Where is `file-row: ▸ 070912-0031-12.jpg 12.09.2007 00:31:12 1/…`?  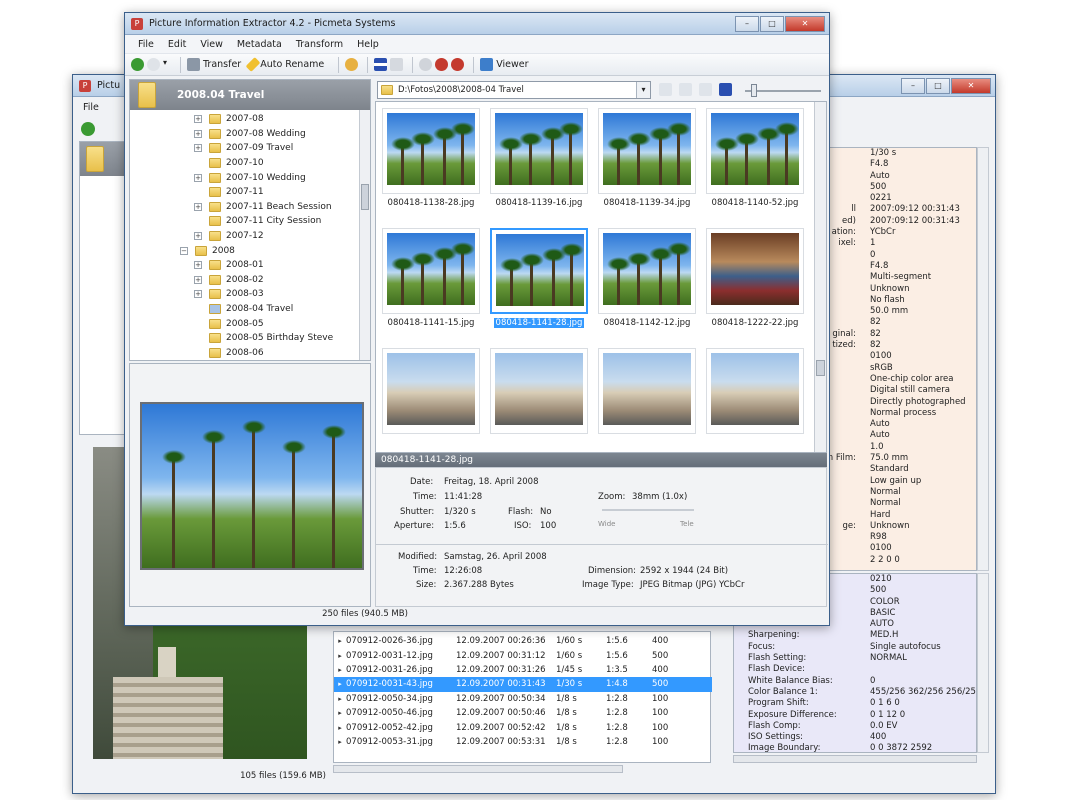
file-row: ▸ 070912-0031-12.jpg 12.09.2007 00:31:12 1/… is located at coordinates (523, 655).